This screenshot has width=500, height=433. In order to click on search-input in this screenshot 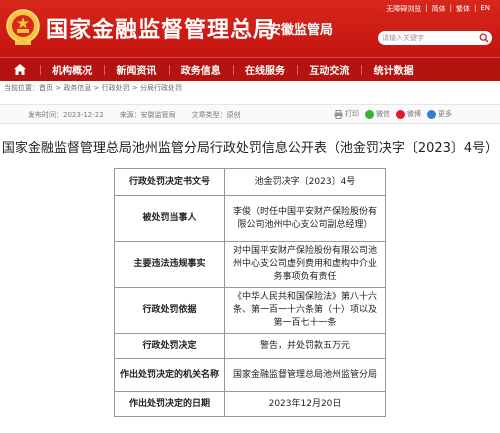, I will do `click(429, 38)`.